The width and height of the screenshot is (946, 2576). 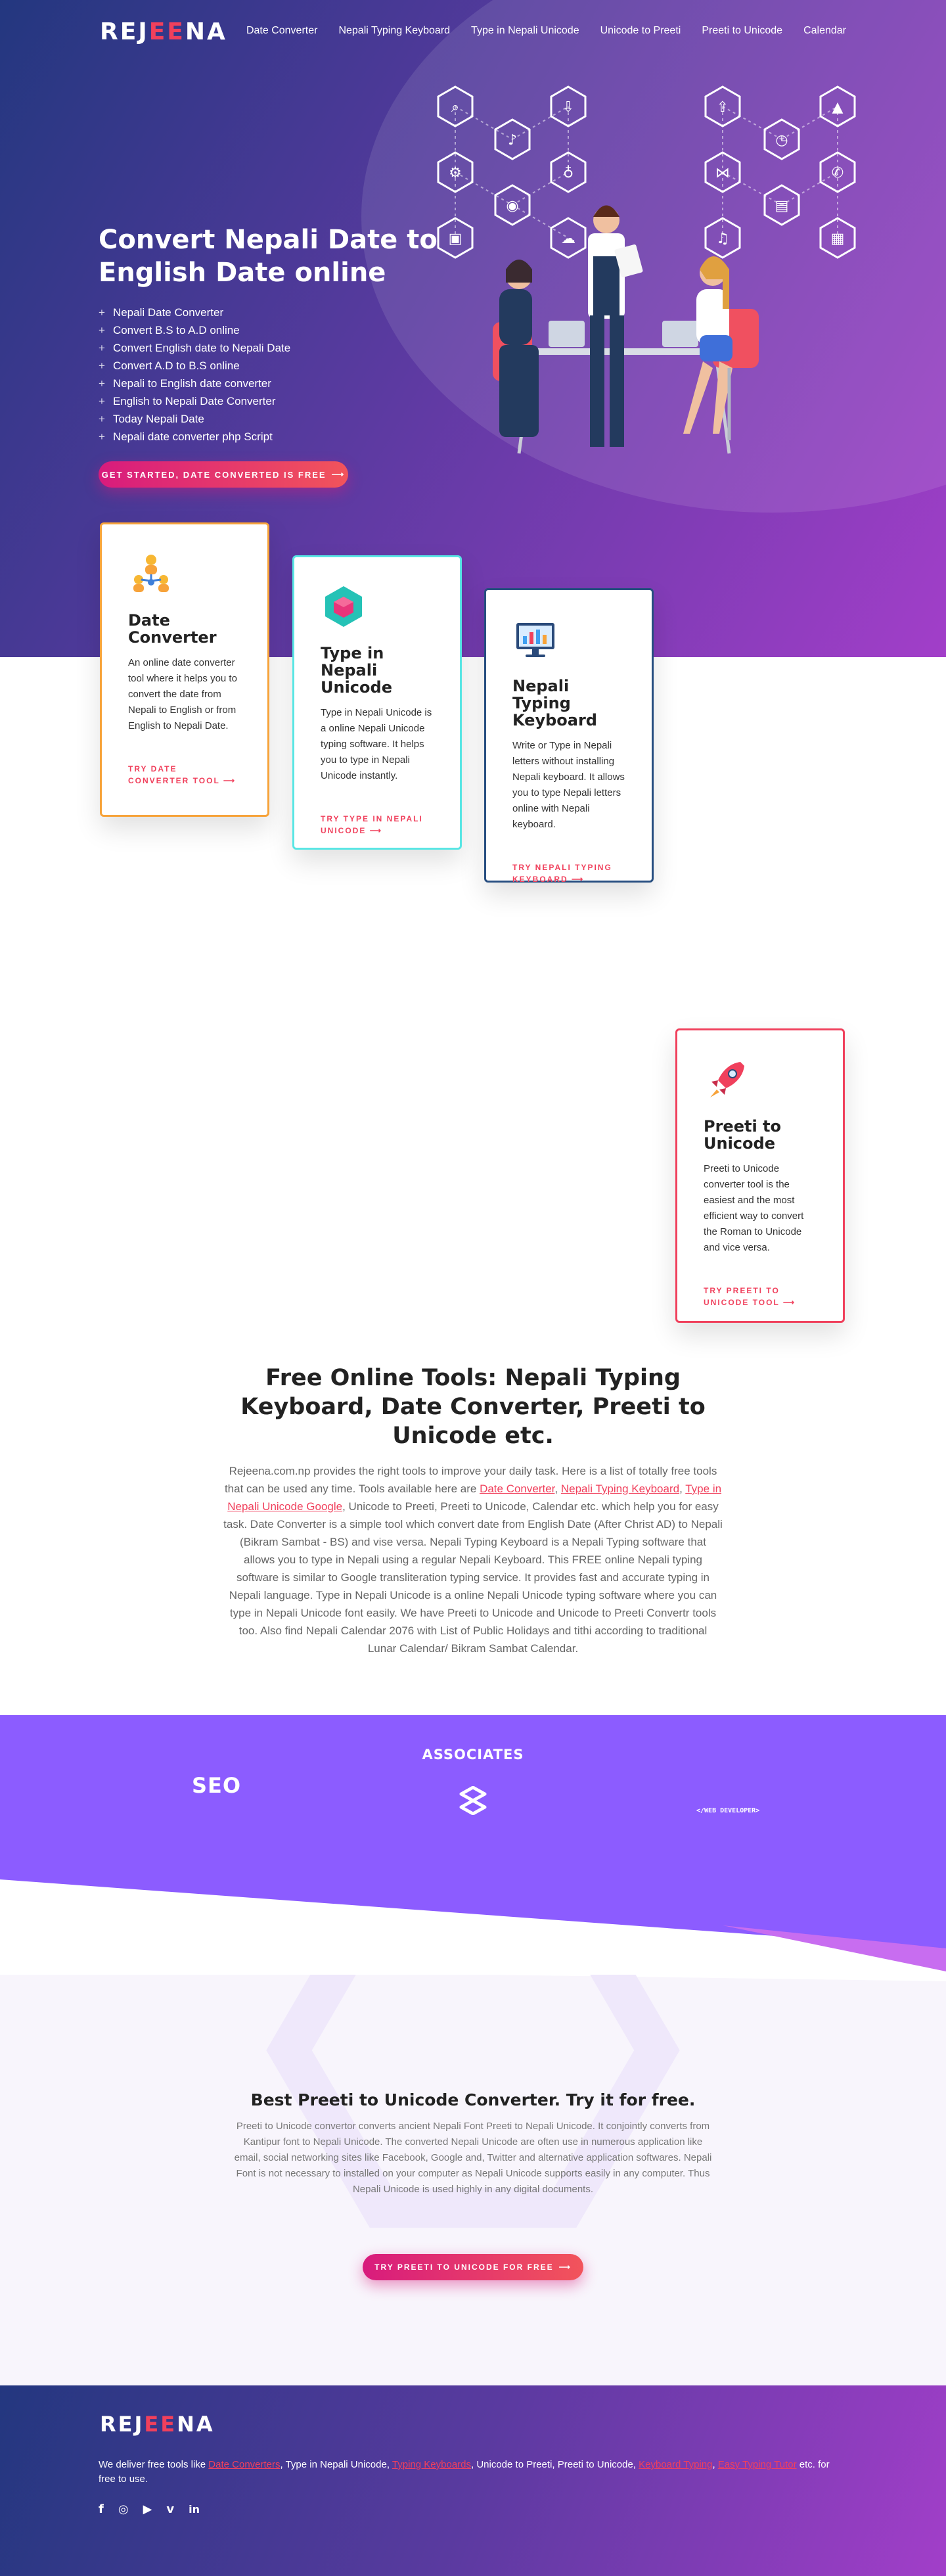 I want to click on card-title: Nepali Typing Keyboard, so click(x=554, y=703).